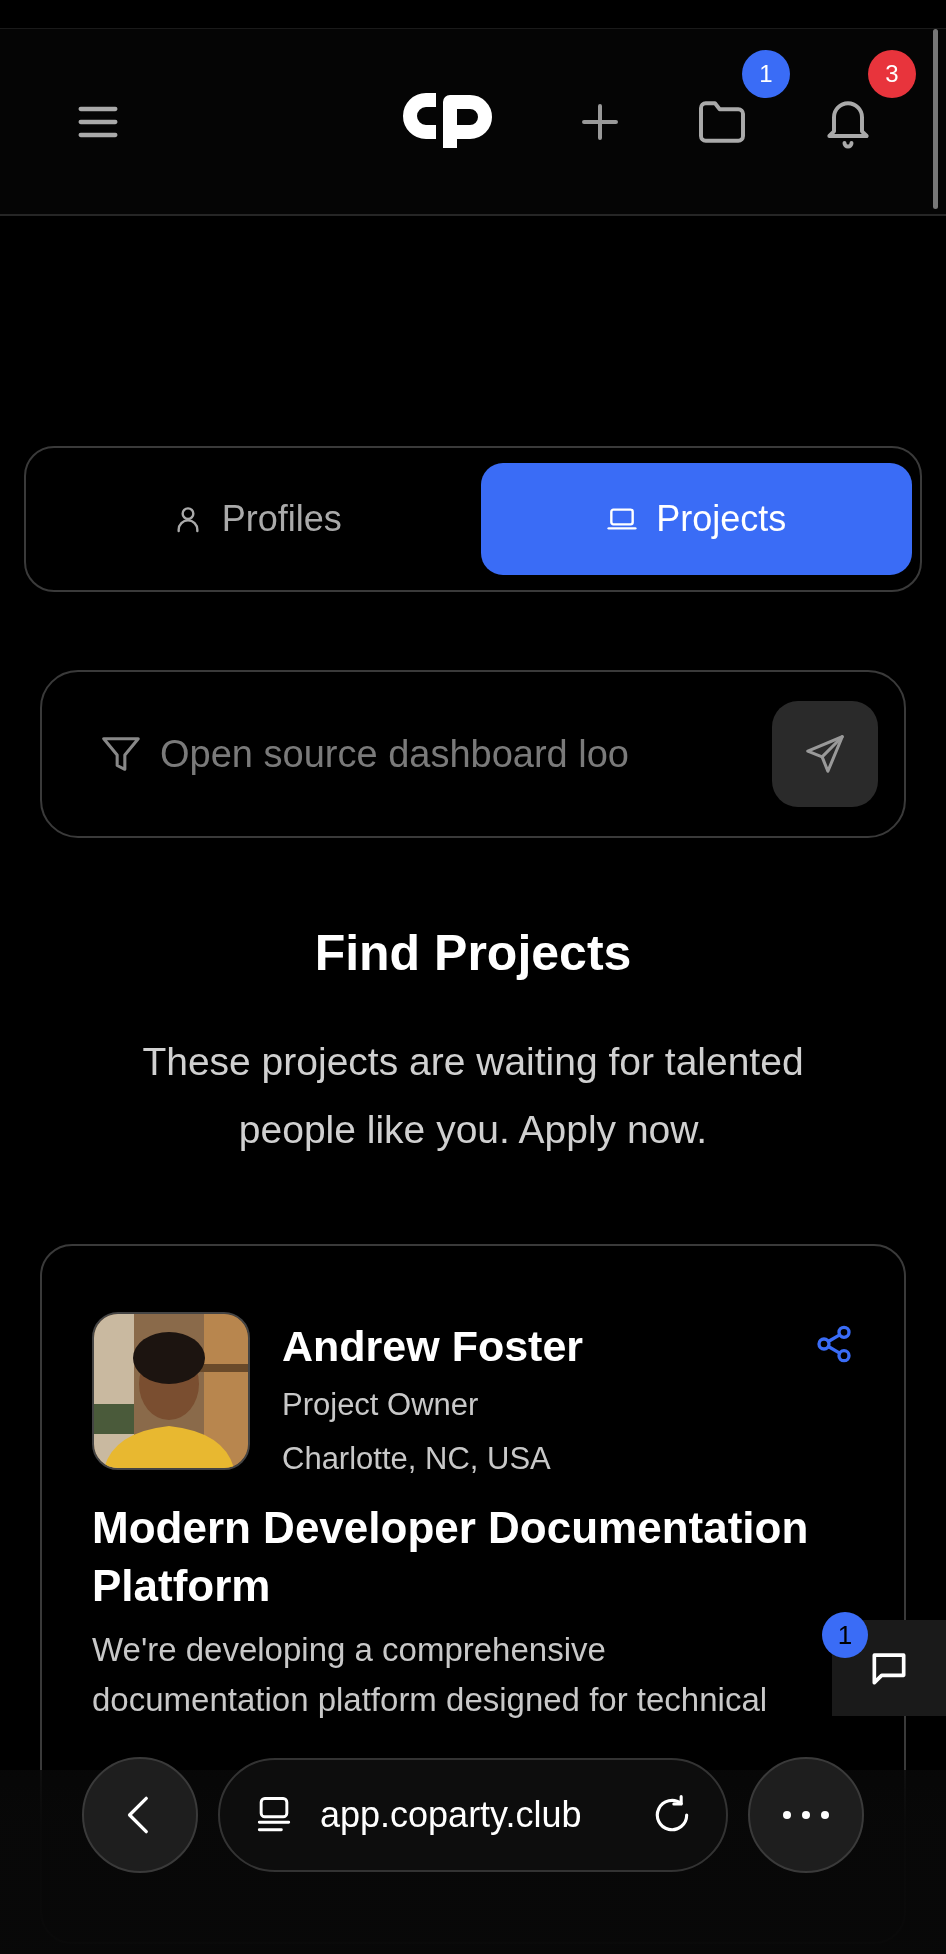  What do you see at coordinates (473, 953) in the screenshot?
I see `page-title: Find Projects` at bounding box center [473, 953].